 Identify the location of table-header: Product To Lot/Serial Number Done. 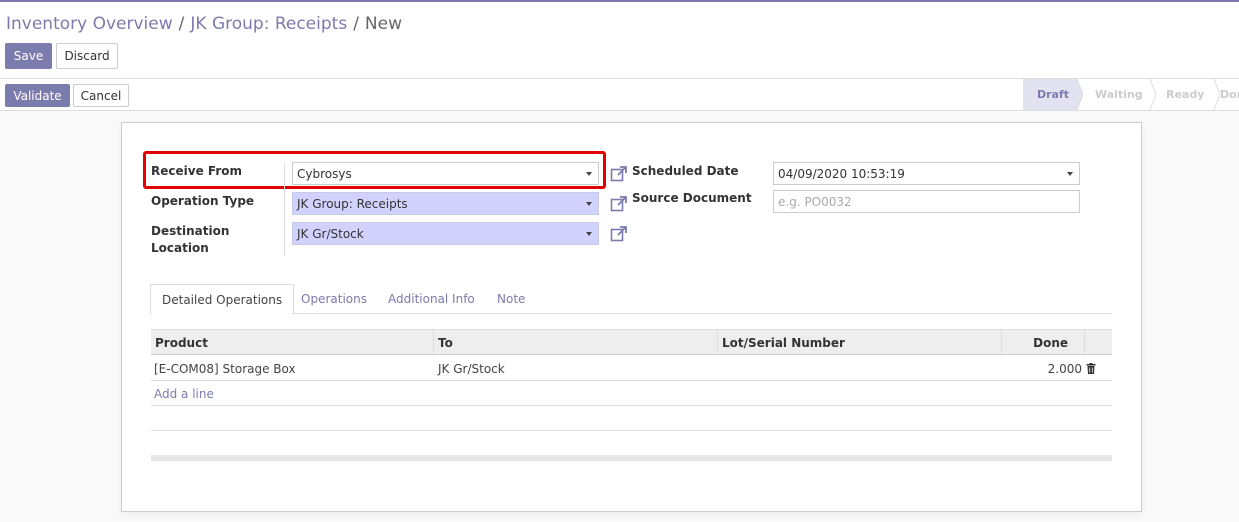
(631, 342).